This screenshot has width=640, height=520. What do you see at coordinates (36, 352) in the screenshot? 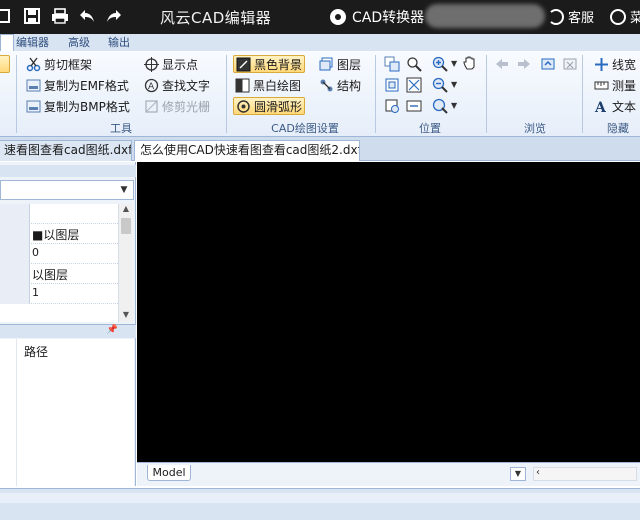
I see `path-column-header: 路径` at bounding box center [36, 352].